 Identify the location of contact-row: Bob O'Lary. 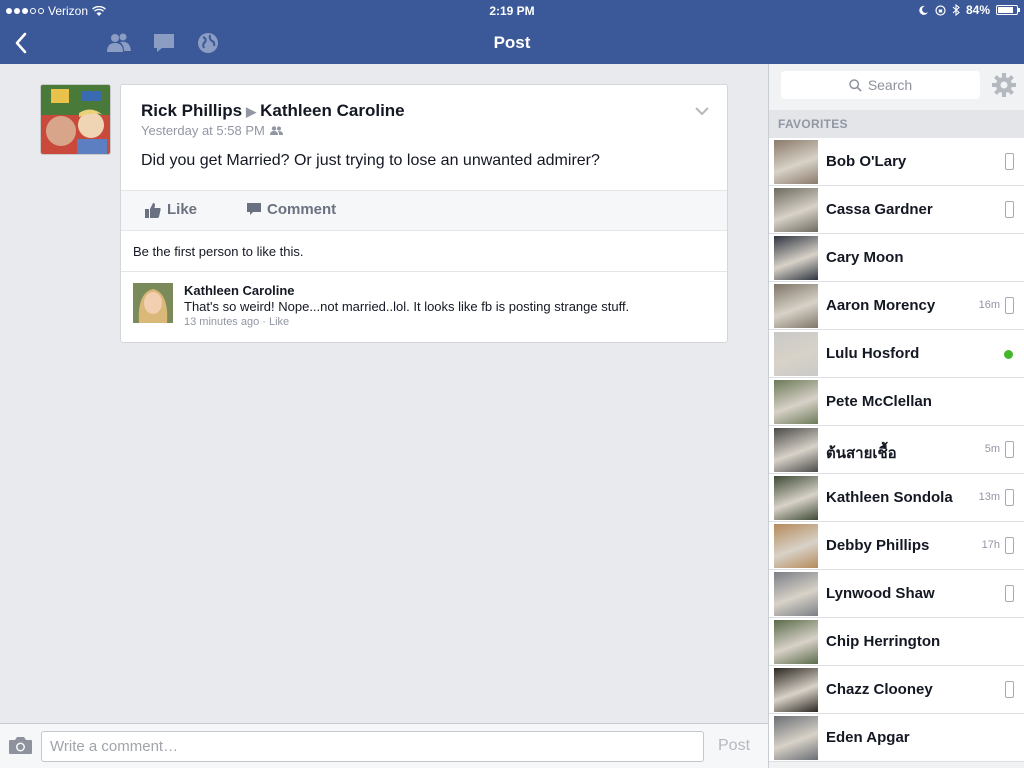
(896, 162).